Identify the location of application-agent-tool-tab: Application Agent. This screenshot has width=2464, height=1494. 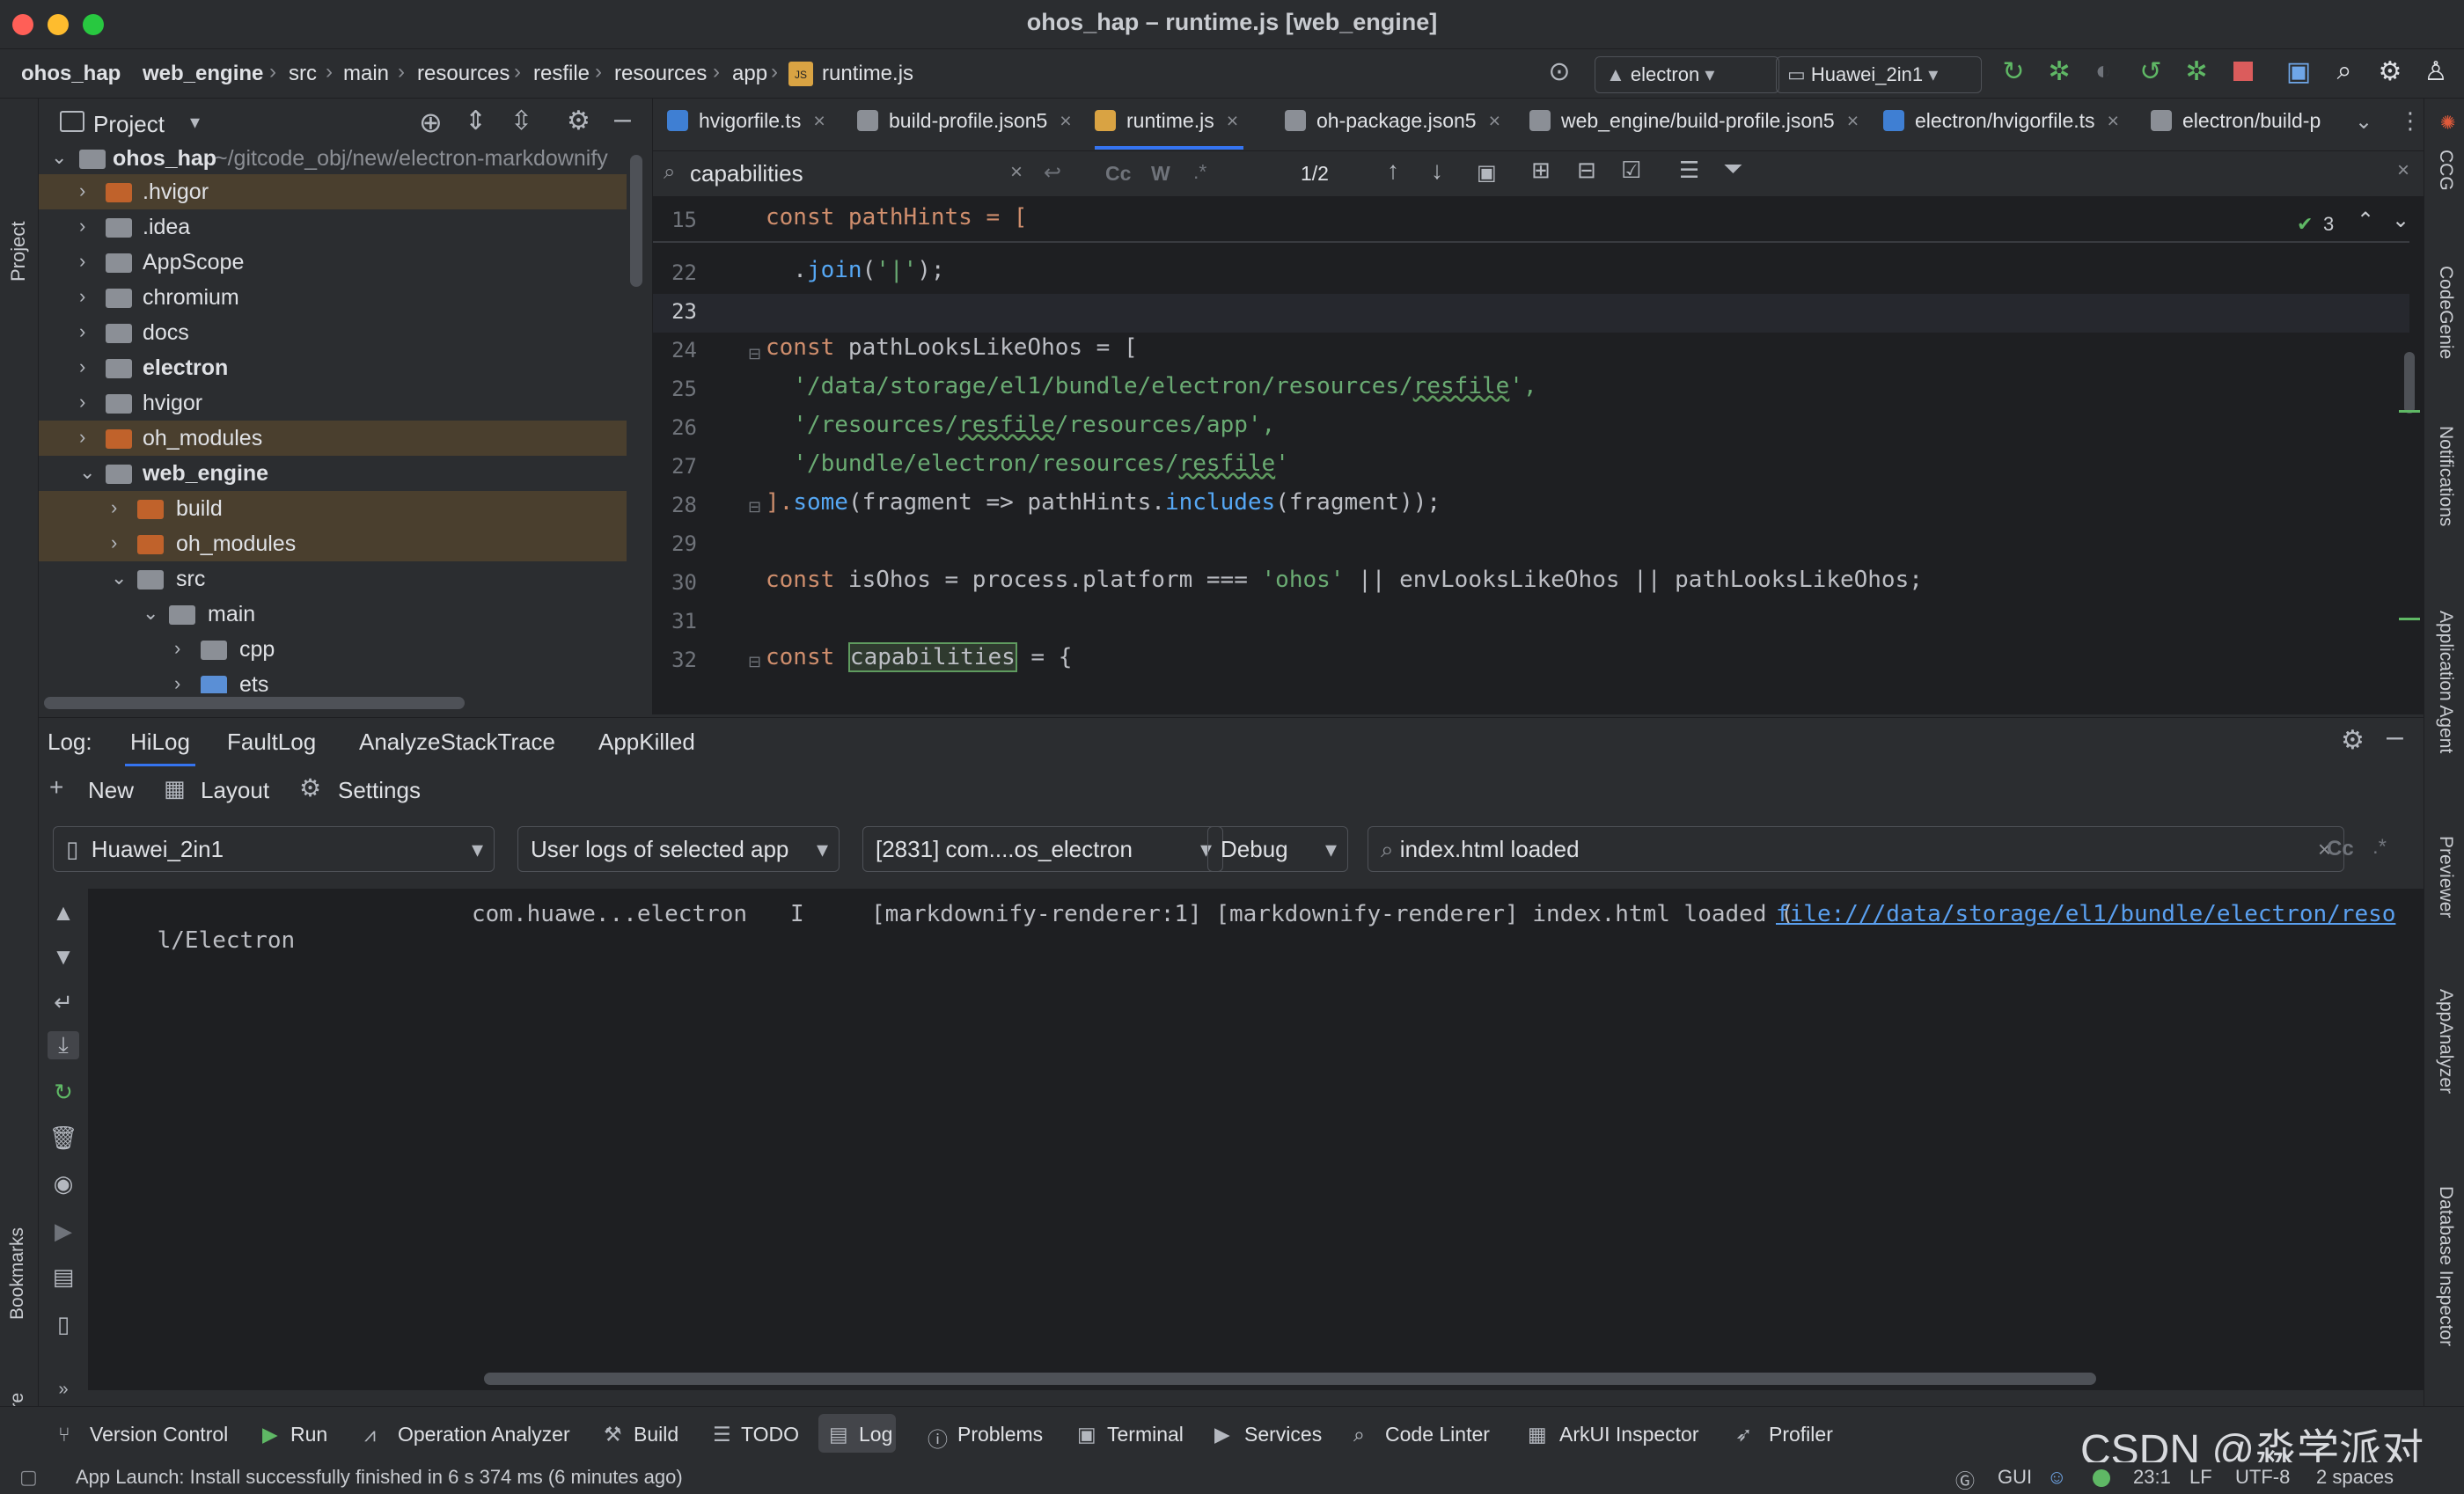
(2446, 682).